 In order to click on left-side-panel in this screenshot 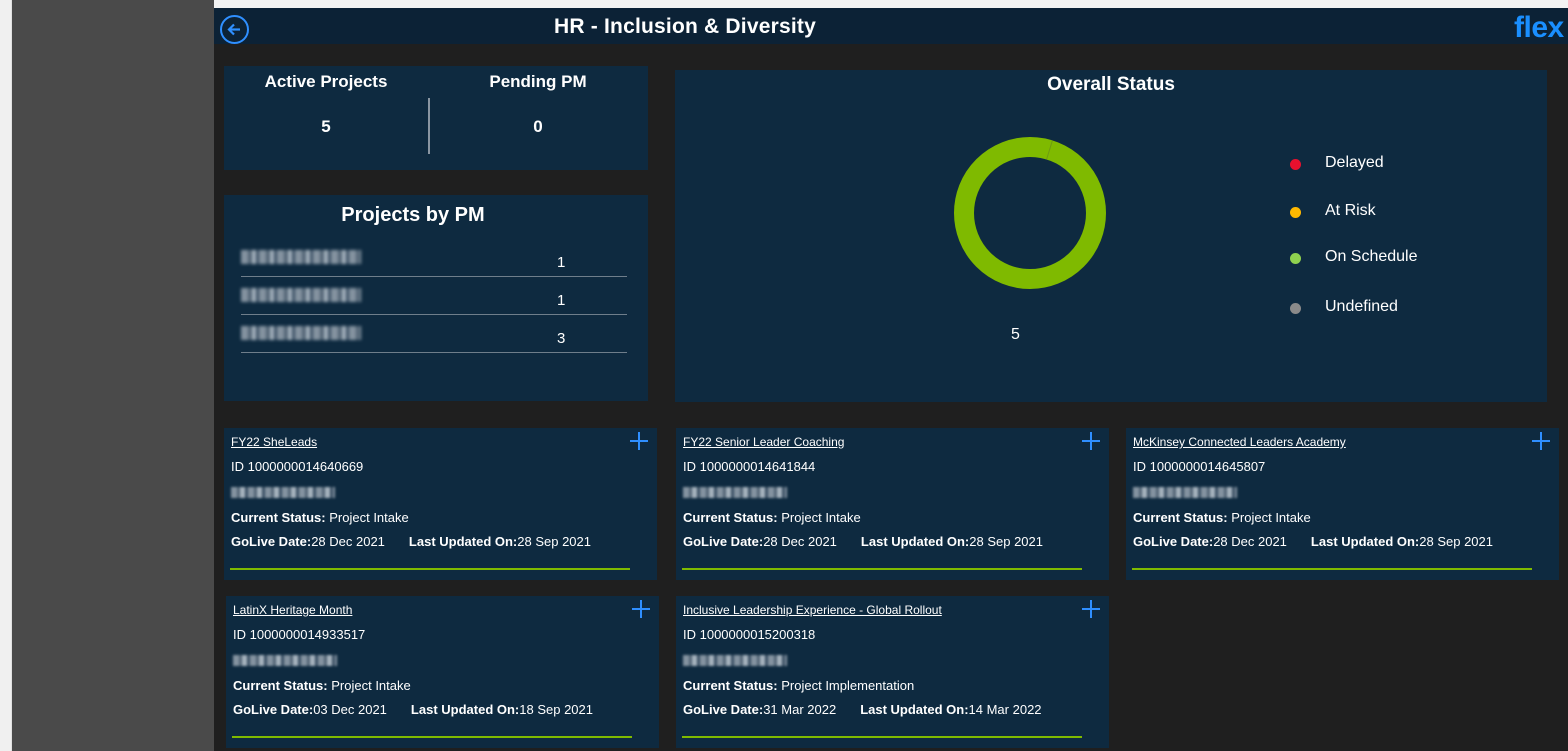, I will do `click(113, 375)`.